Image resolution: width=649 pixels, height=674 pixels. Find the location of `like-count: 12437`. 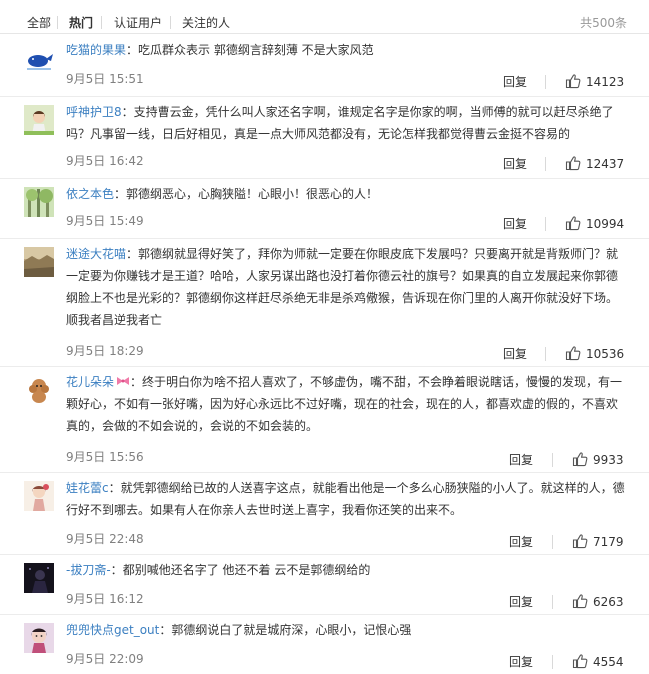

like-count: 12437 is located at coordinates (605, 164).